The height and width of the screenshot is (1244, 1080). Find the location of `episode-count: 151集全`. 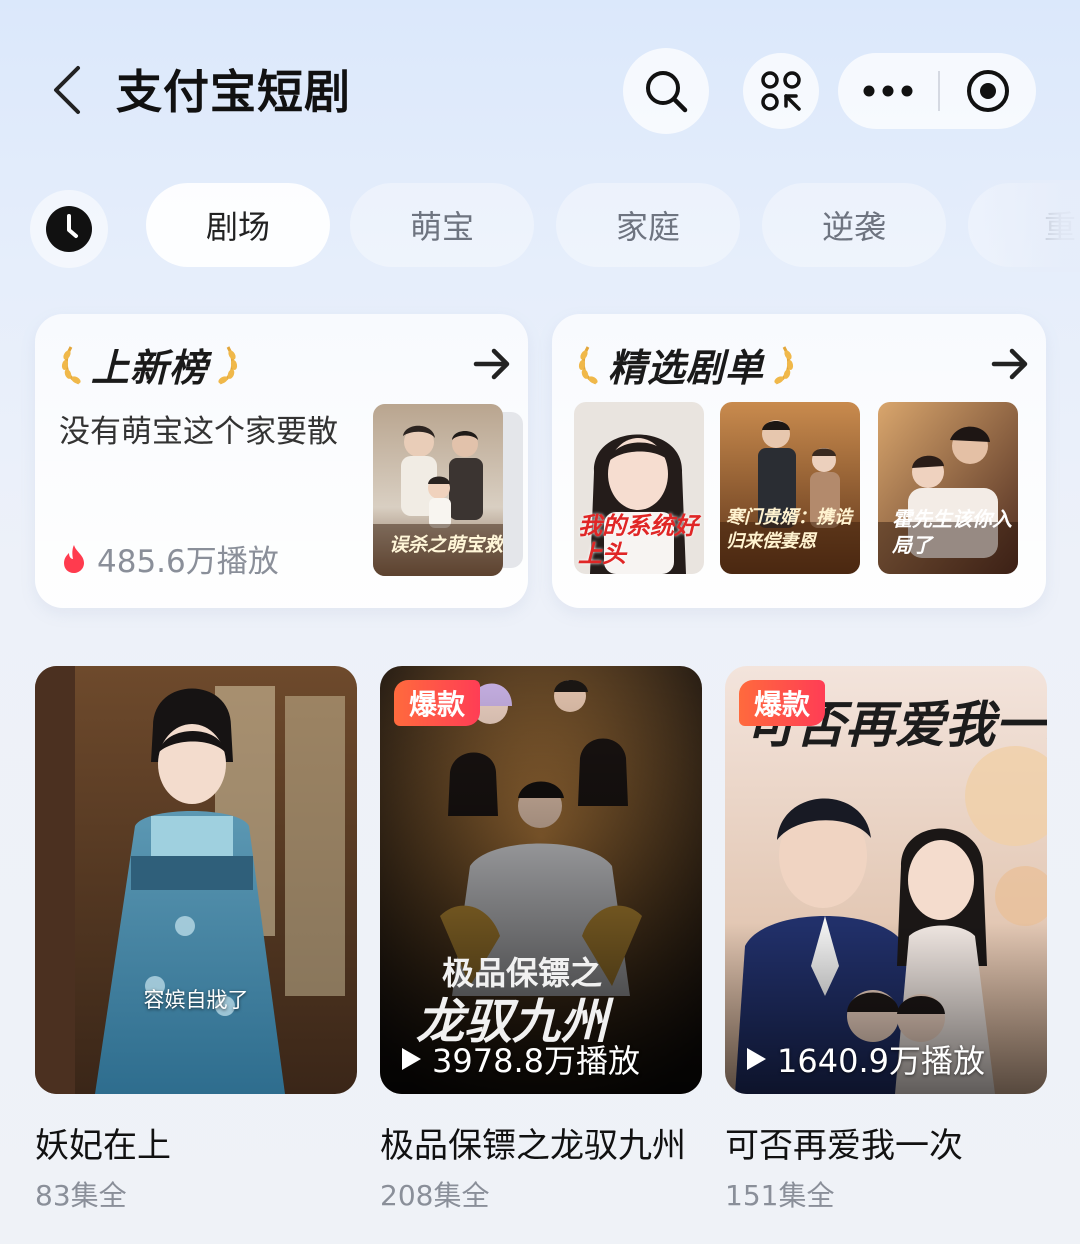

episode-count: 151集全 is located at coordinates (780, 1195).